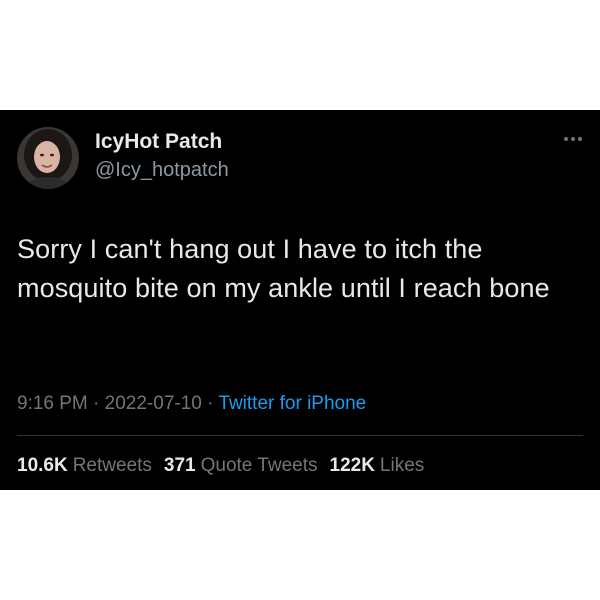  Describe the element at coordinates (300, 435) in the screenshot. I see `divider` at that location.